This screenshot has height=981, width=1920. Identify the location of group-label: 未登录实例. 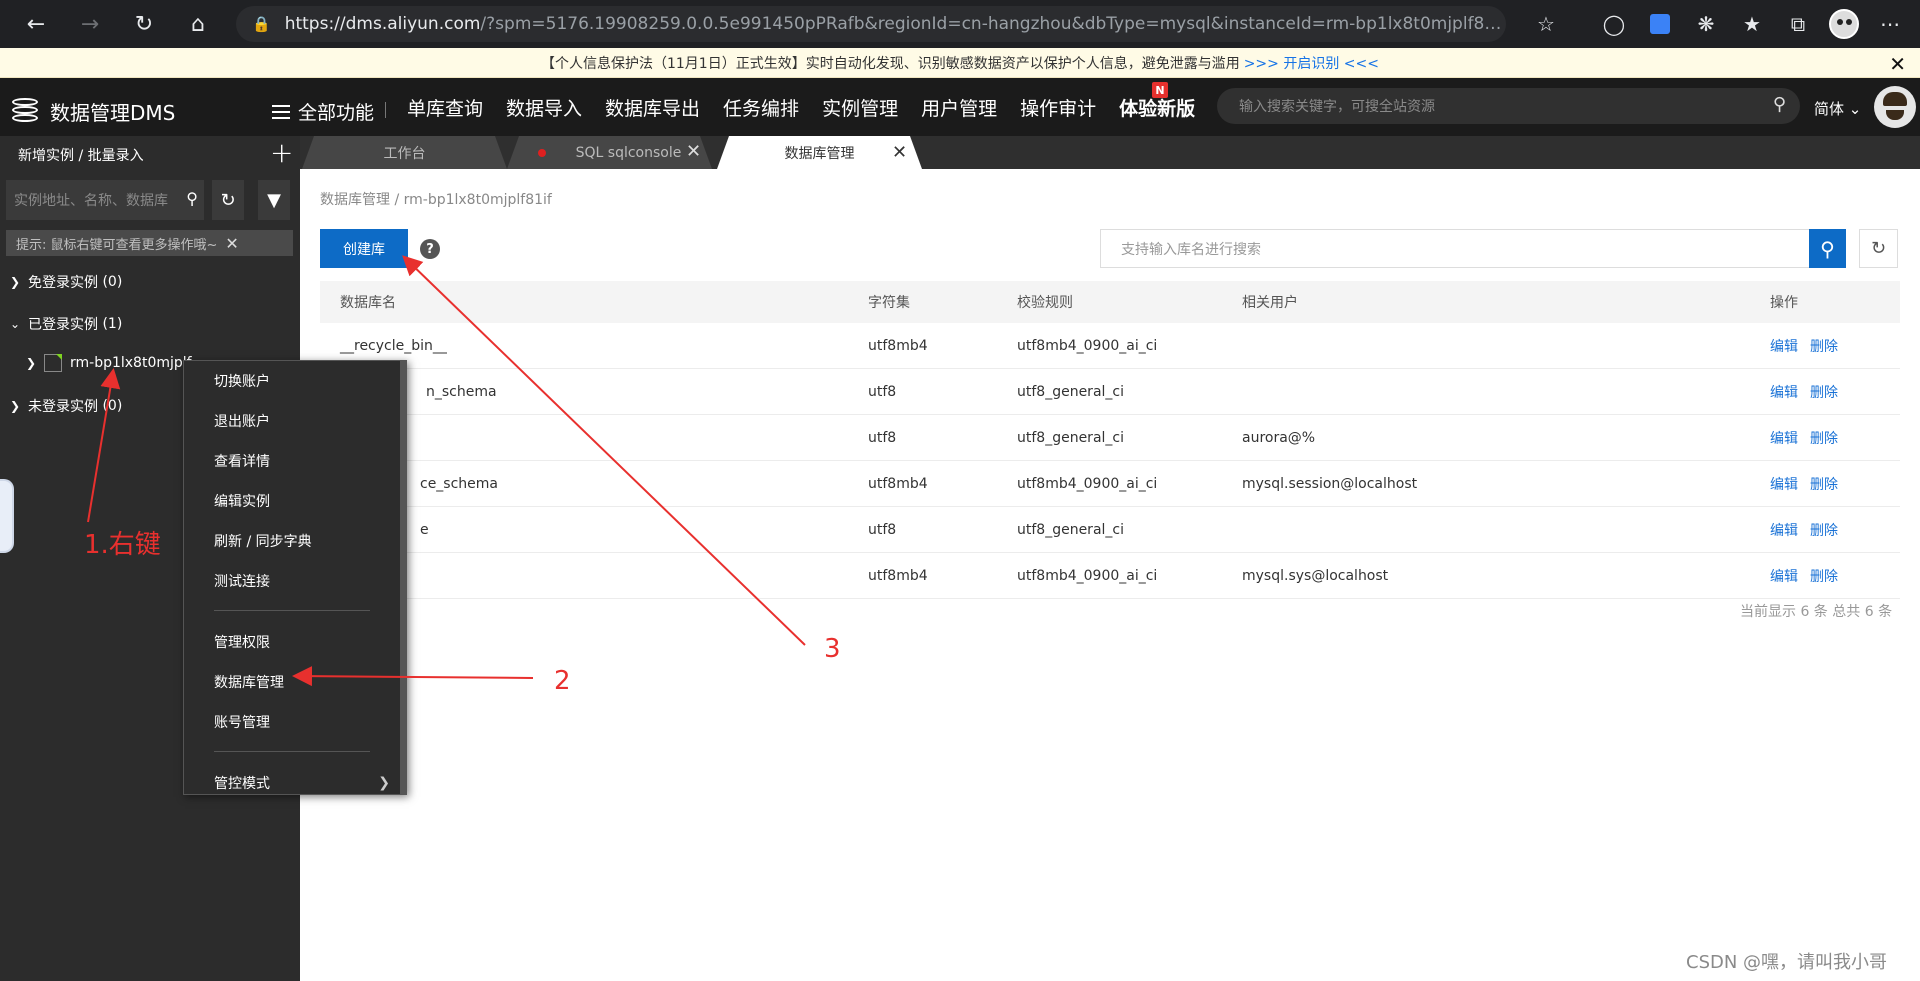
(63, 407).